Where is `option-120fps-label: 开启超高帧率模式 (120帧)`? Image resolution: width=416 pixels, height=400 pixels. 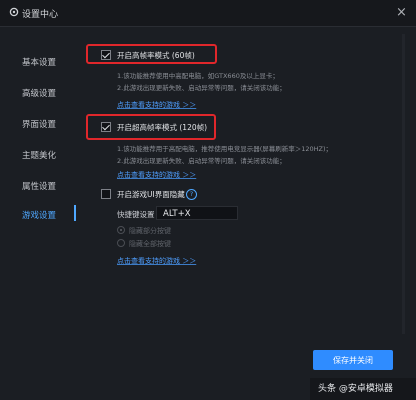 option-120fps-label: 开启超高帧率模式 (120帧) is located at coordinates (162, 127).